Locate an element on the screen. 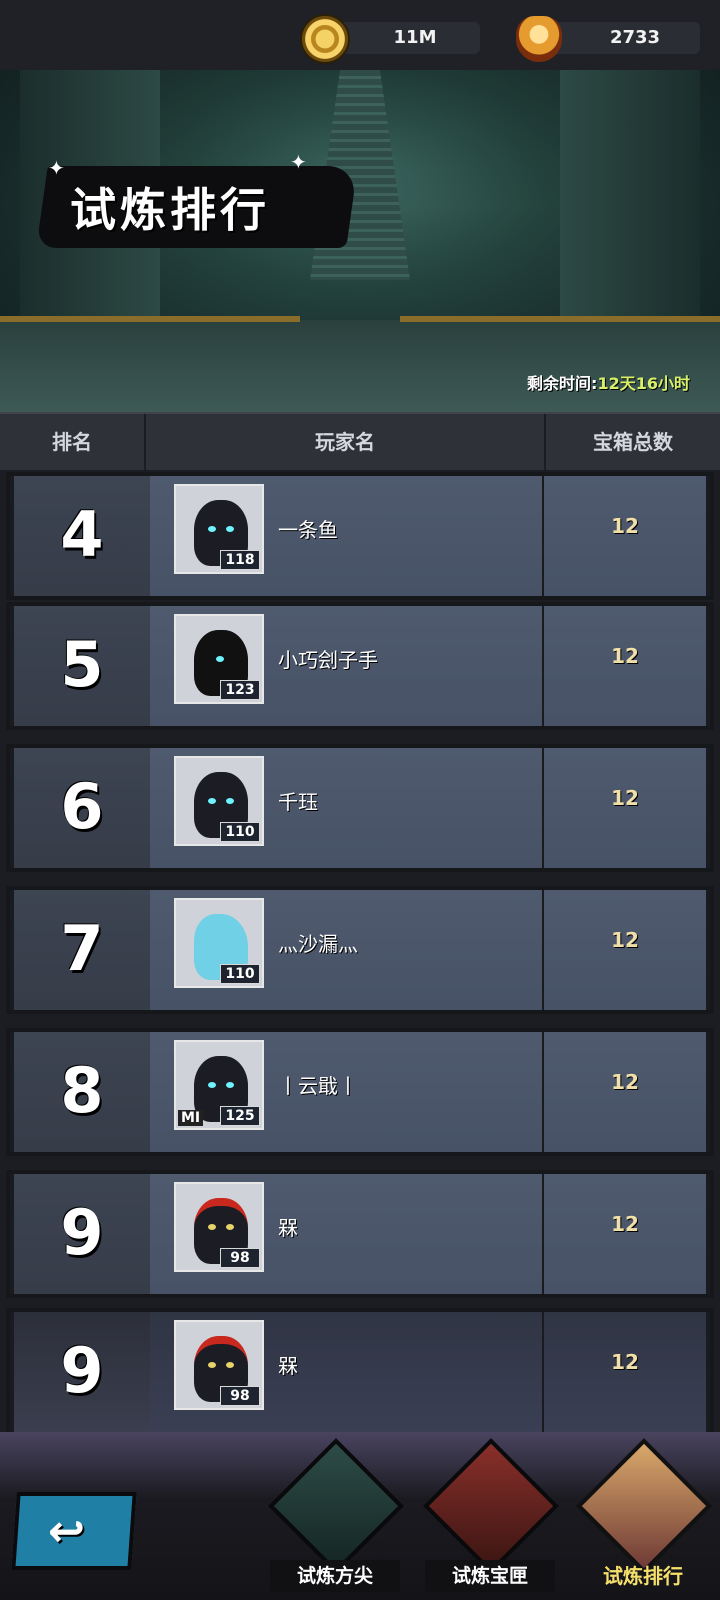  back-button: ↩ is located at coordinates (74, 1531).